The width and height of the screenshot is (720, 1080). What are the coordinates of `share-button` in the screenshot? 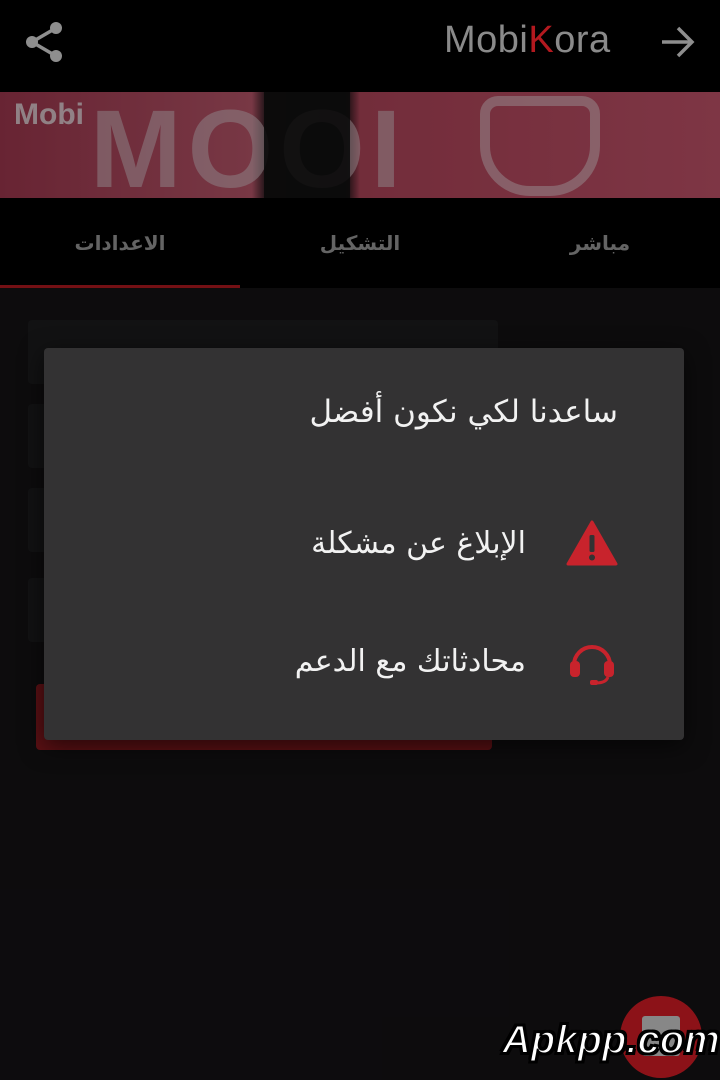 It's located at (44, 42).